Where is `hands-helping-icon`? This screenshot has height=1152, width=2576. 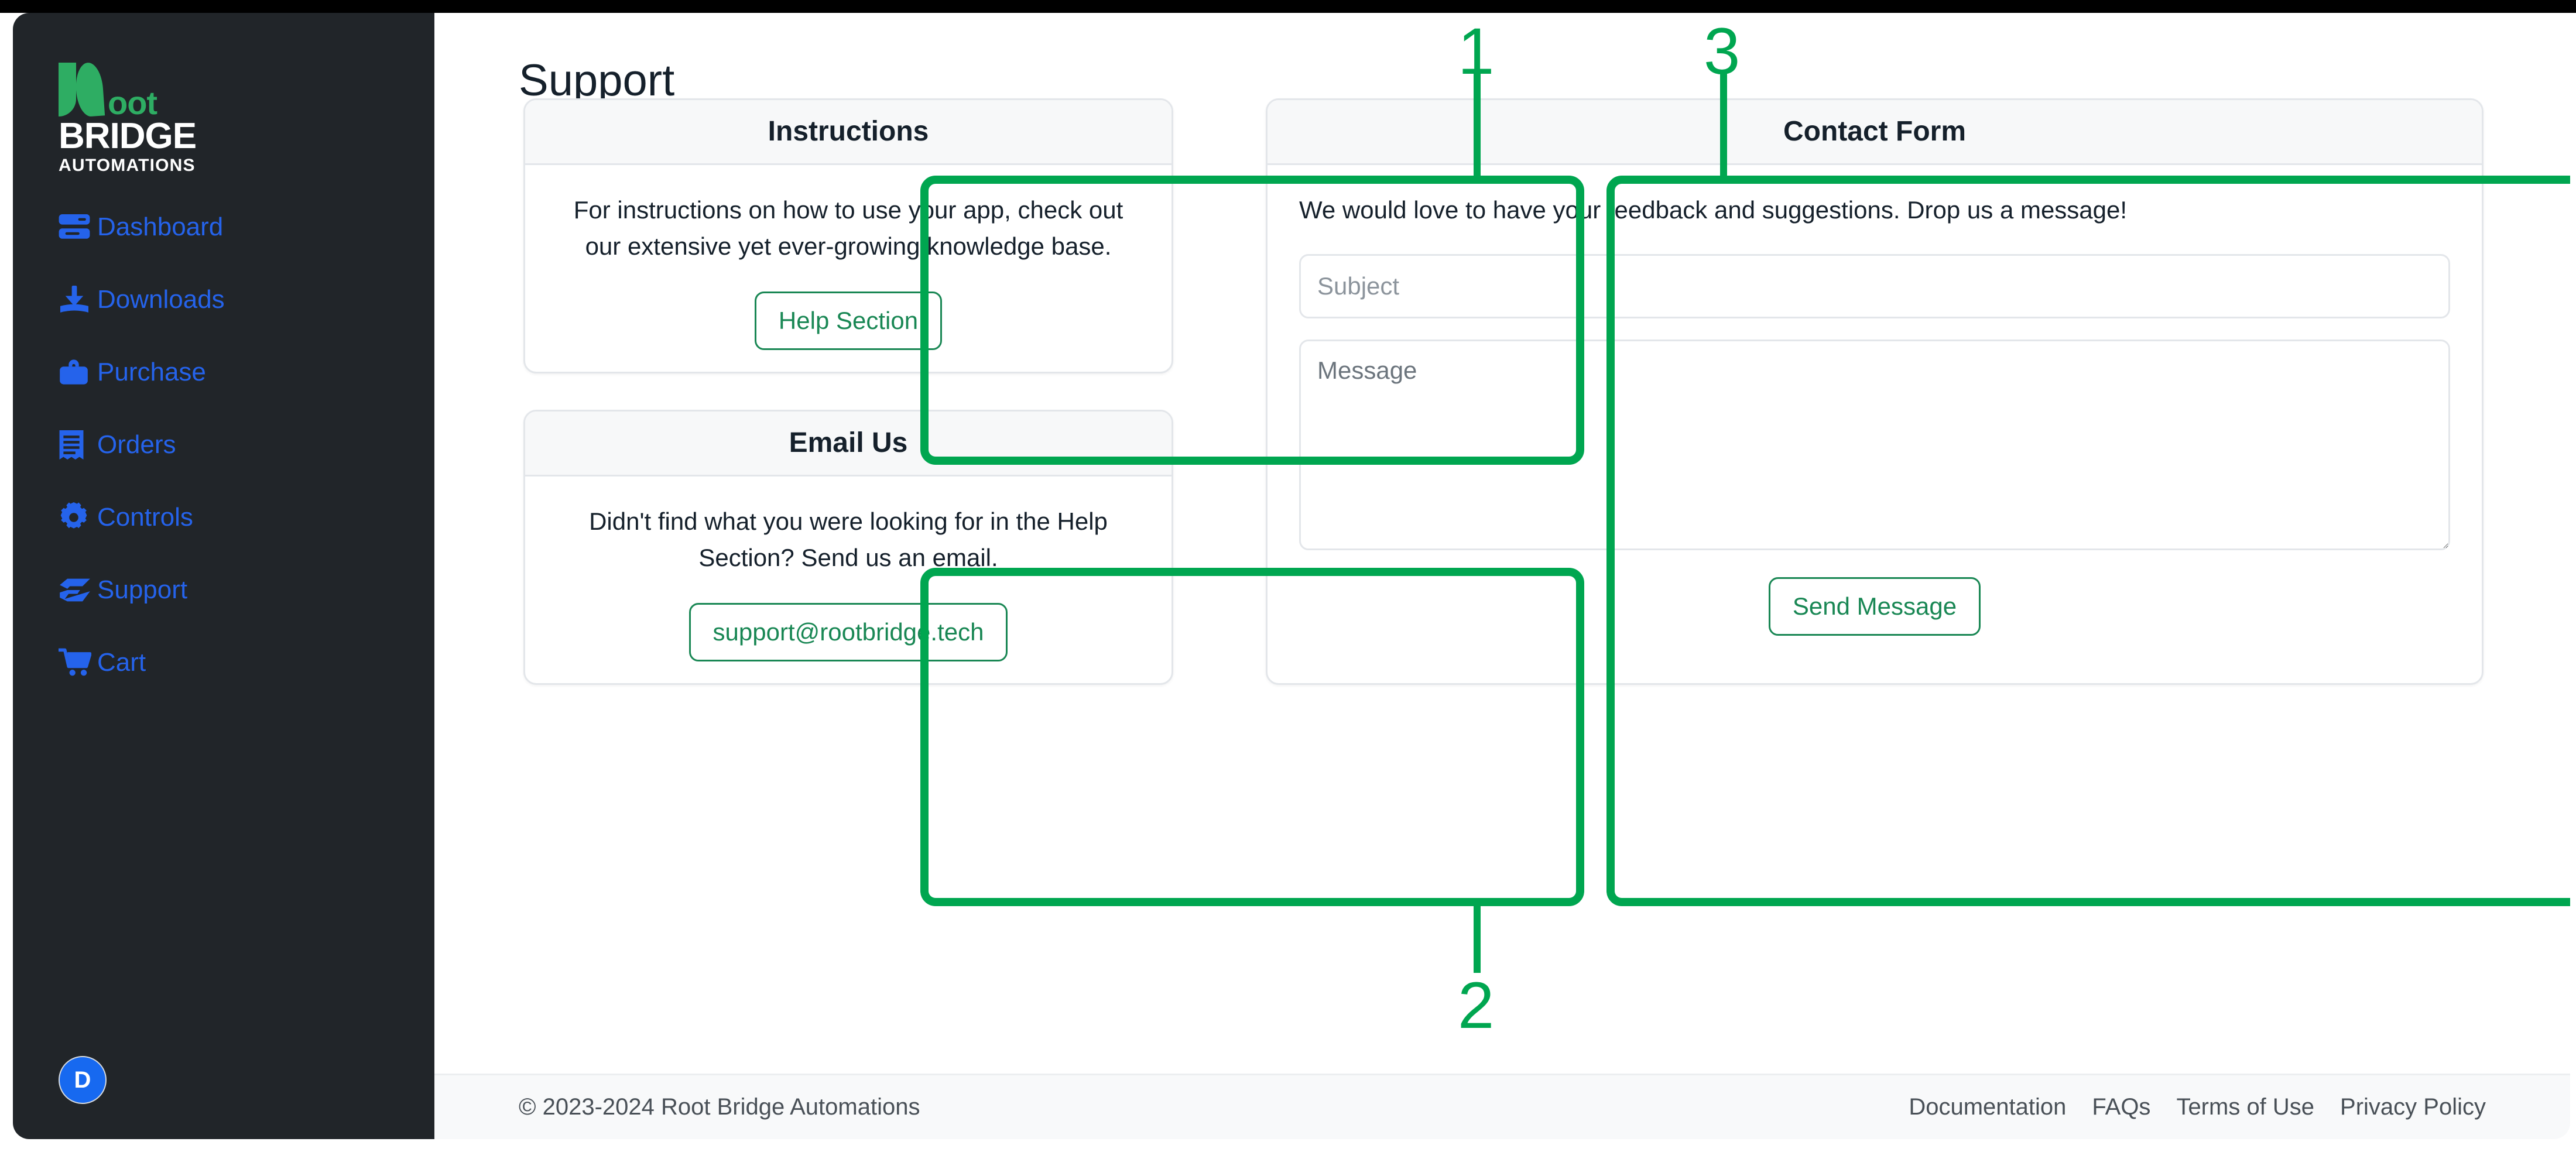
hands-helping-icon is located at coordinates (78, 590).